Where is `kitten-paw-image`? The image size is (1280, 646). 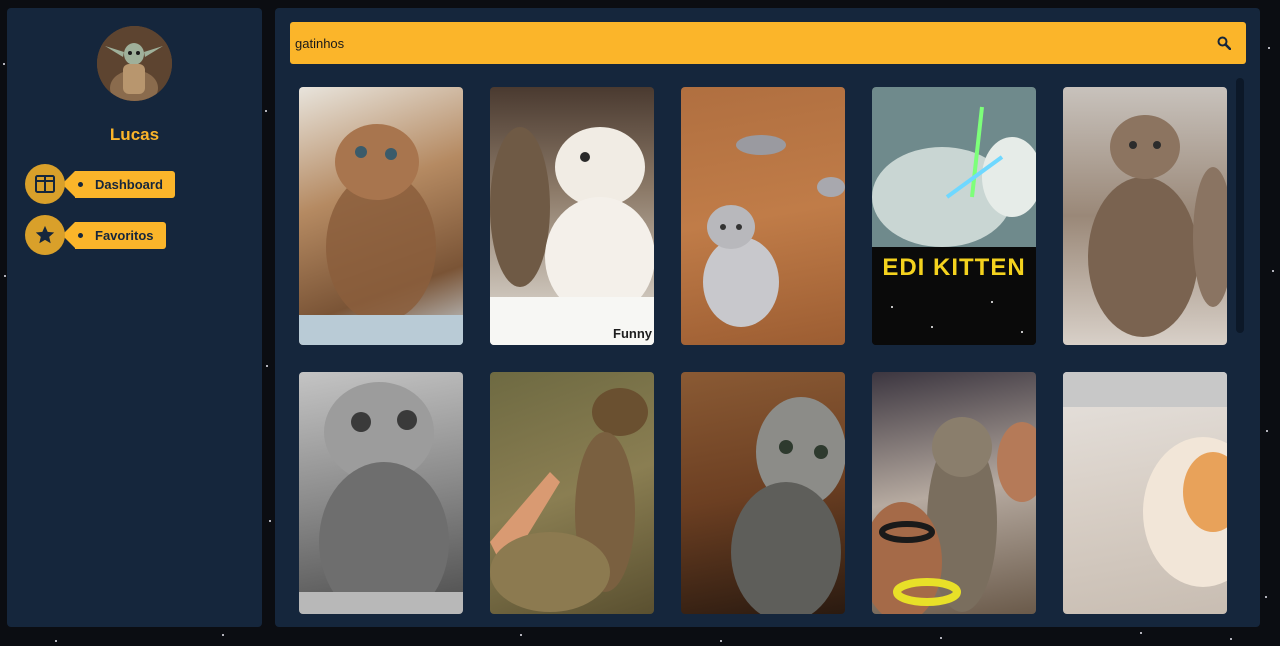
kitten-paw-image is located at coordinates (569, 500).